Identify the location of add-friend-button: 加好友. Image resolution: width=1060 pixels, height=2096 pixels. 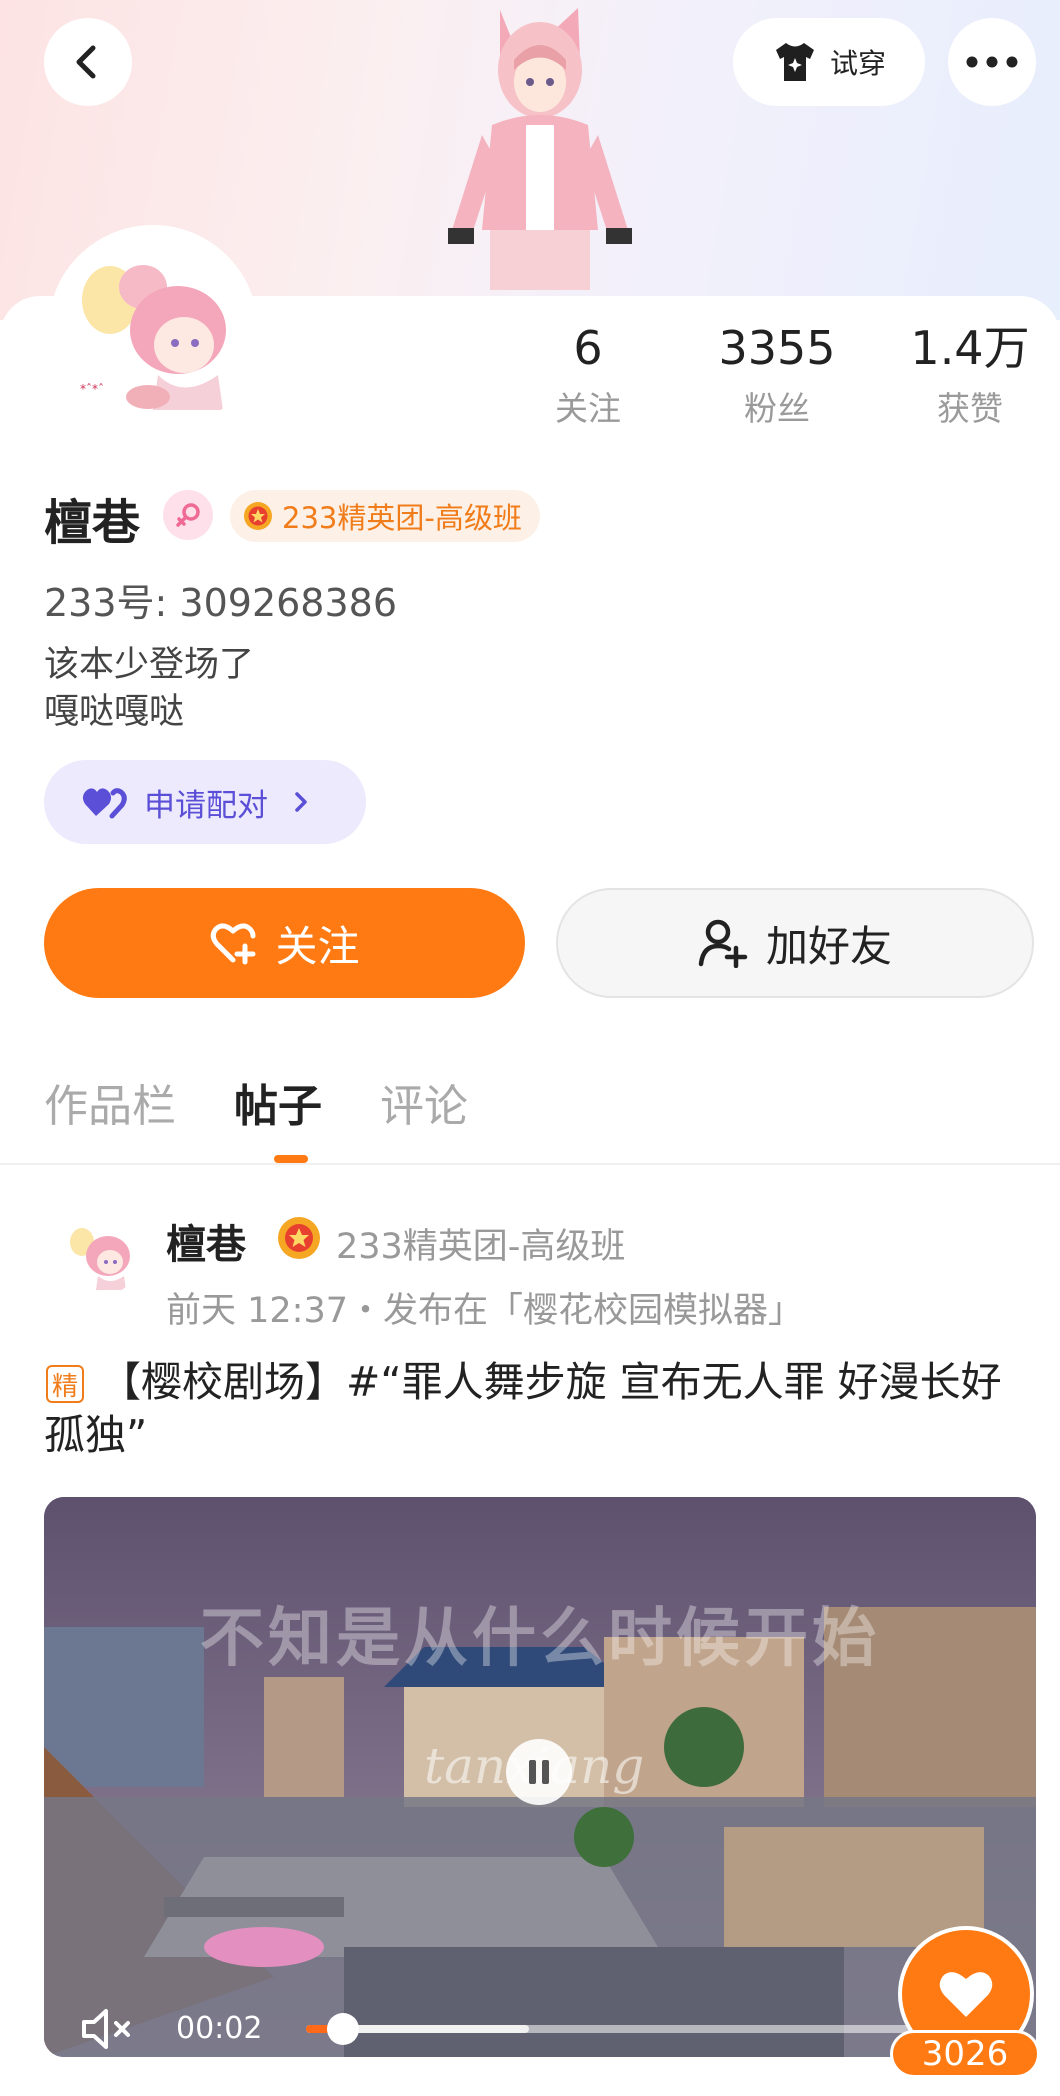
(795, 943).